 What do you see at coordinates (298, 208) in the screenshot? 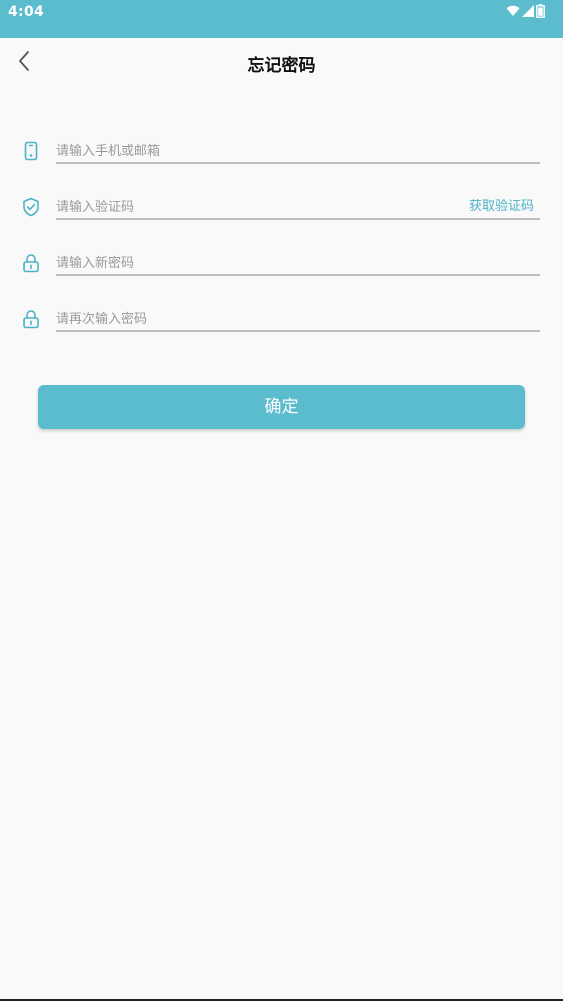
I see `verification-code-input` at bounding box center [298, 208].